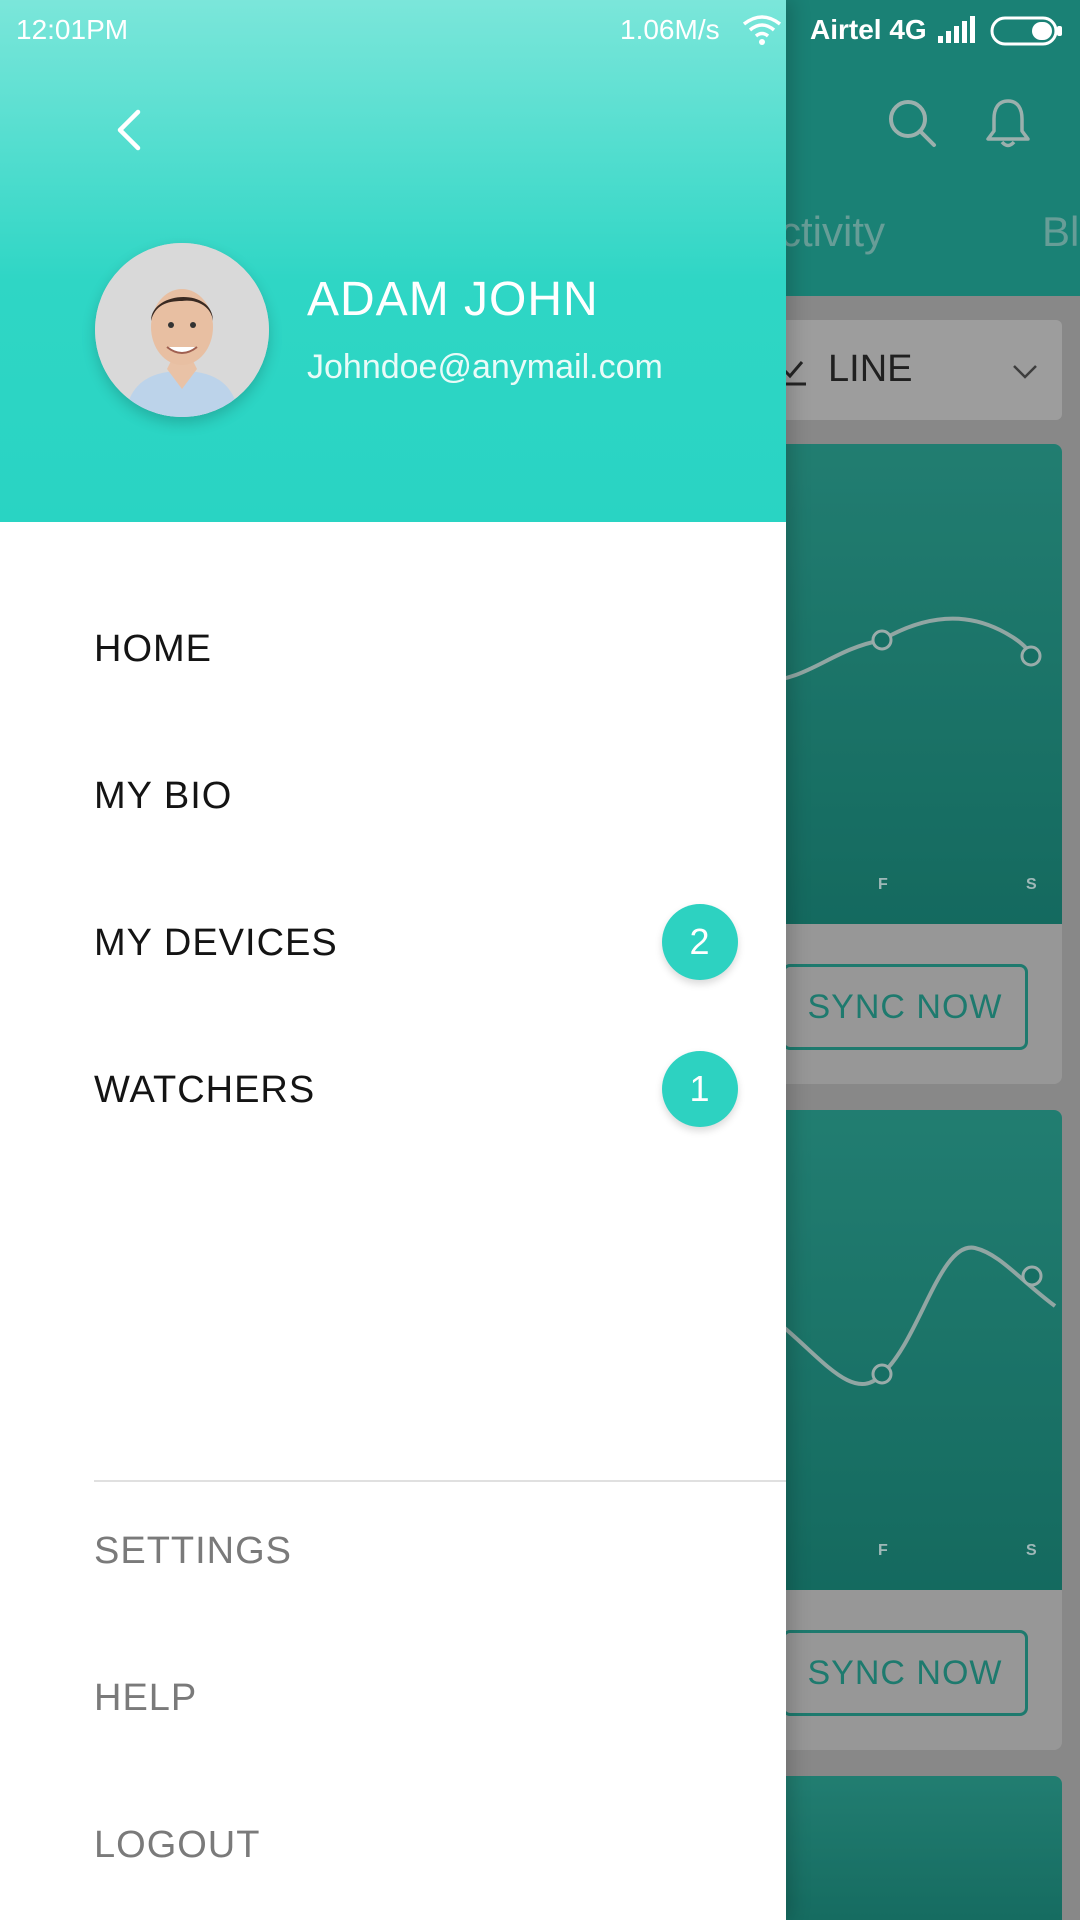 The width and height of the screenshot is (1080, 1920). I want to click on menu-item-logout: LOGOUT, so click(424, 1846).